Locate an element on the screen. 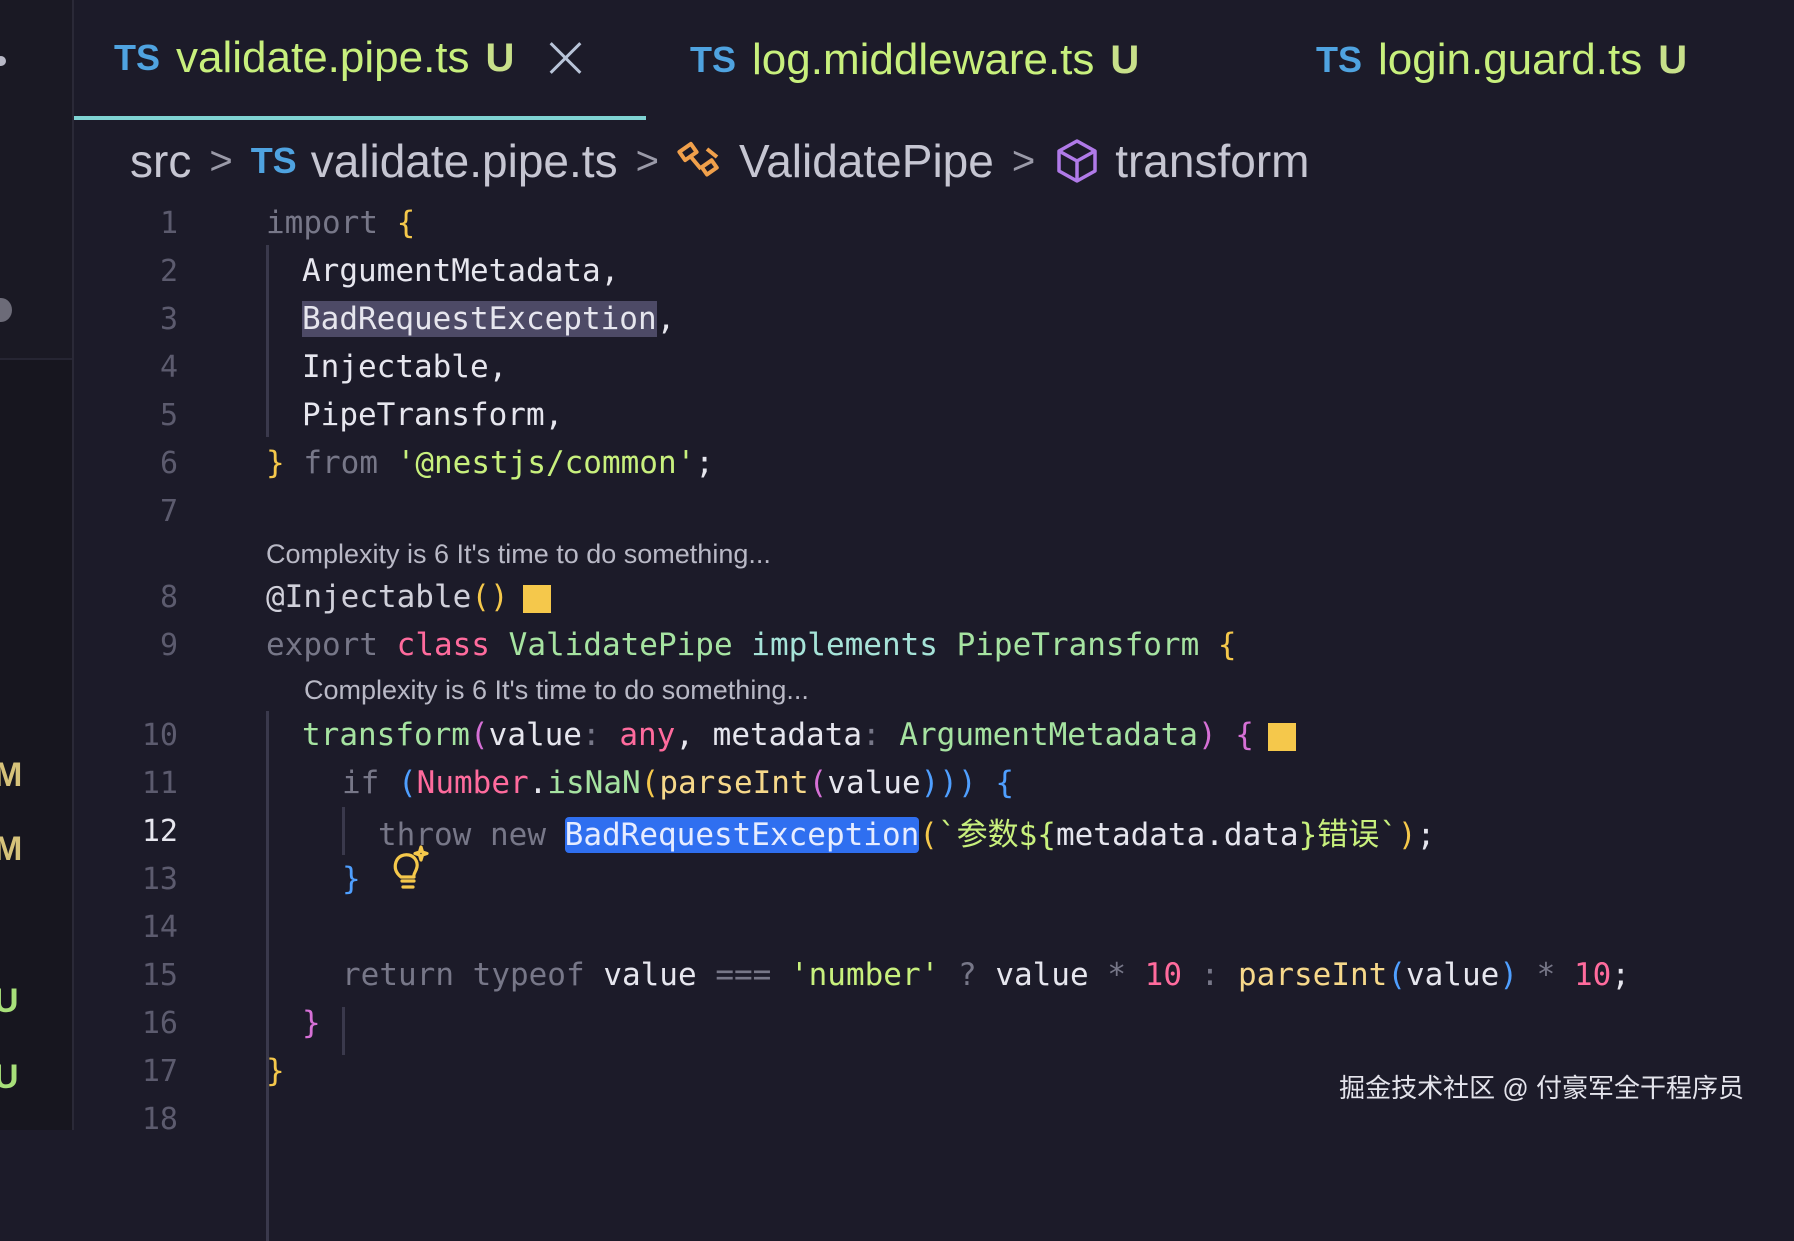 The image size is (1794, 1241). method-cube-icon is located at coordinates (1077, 161).